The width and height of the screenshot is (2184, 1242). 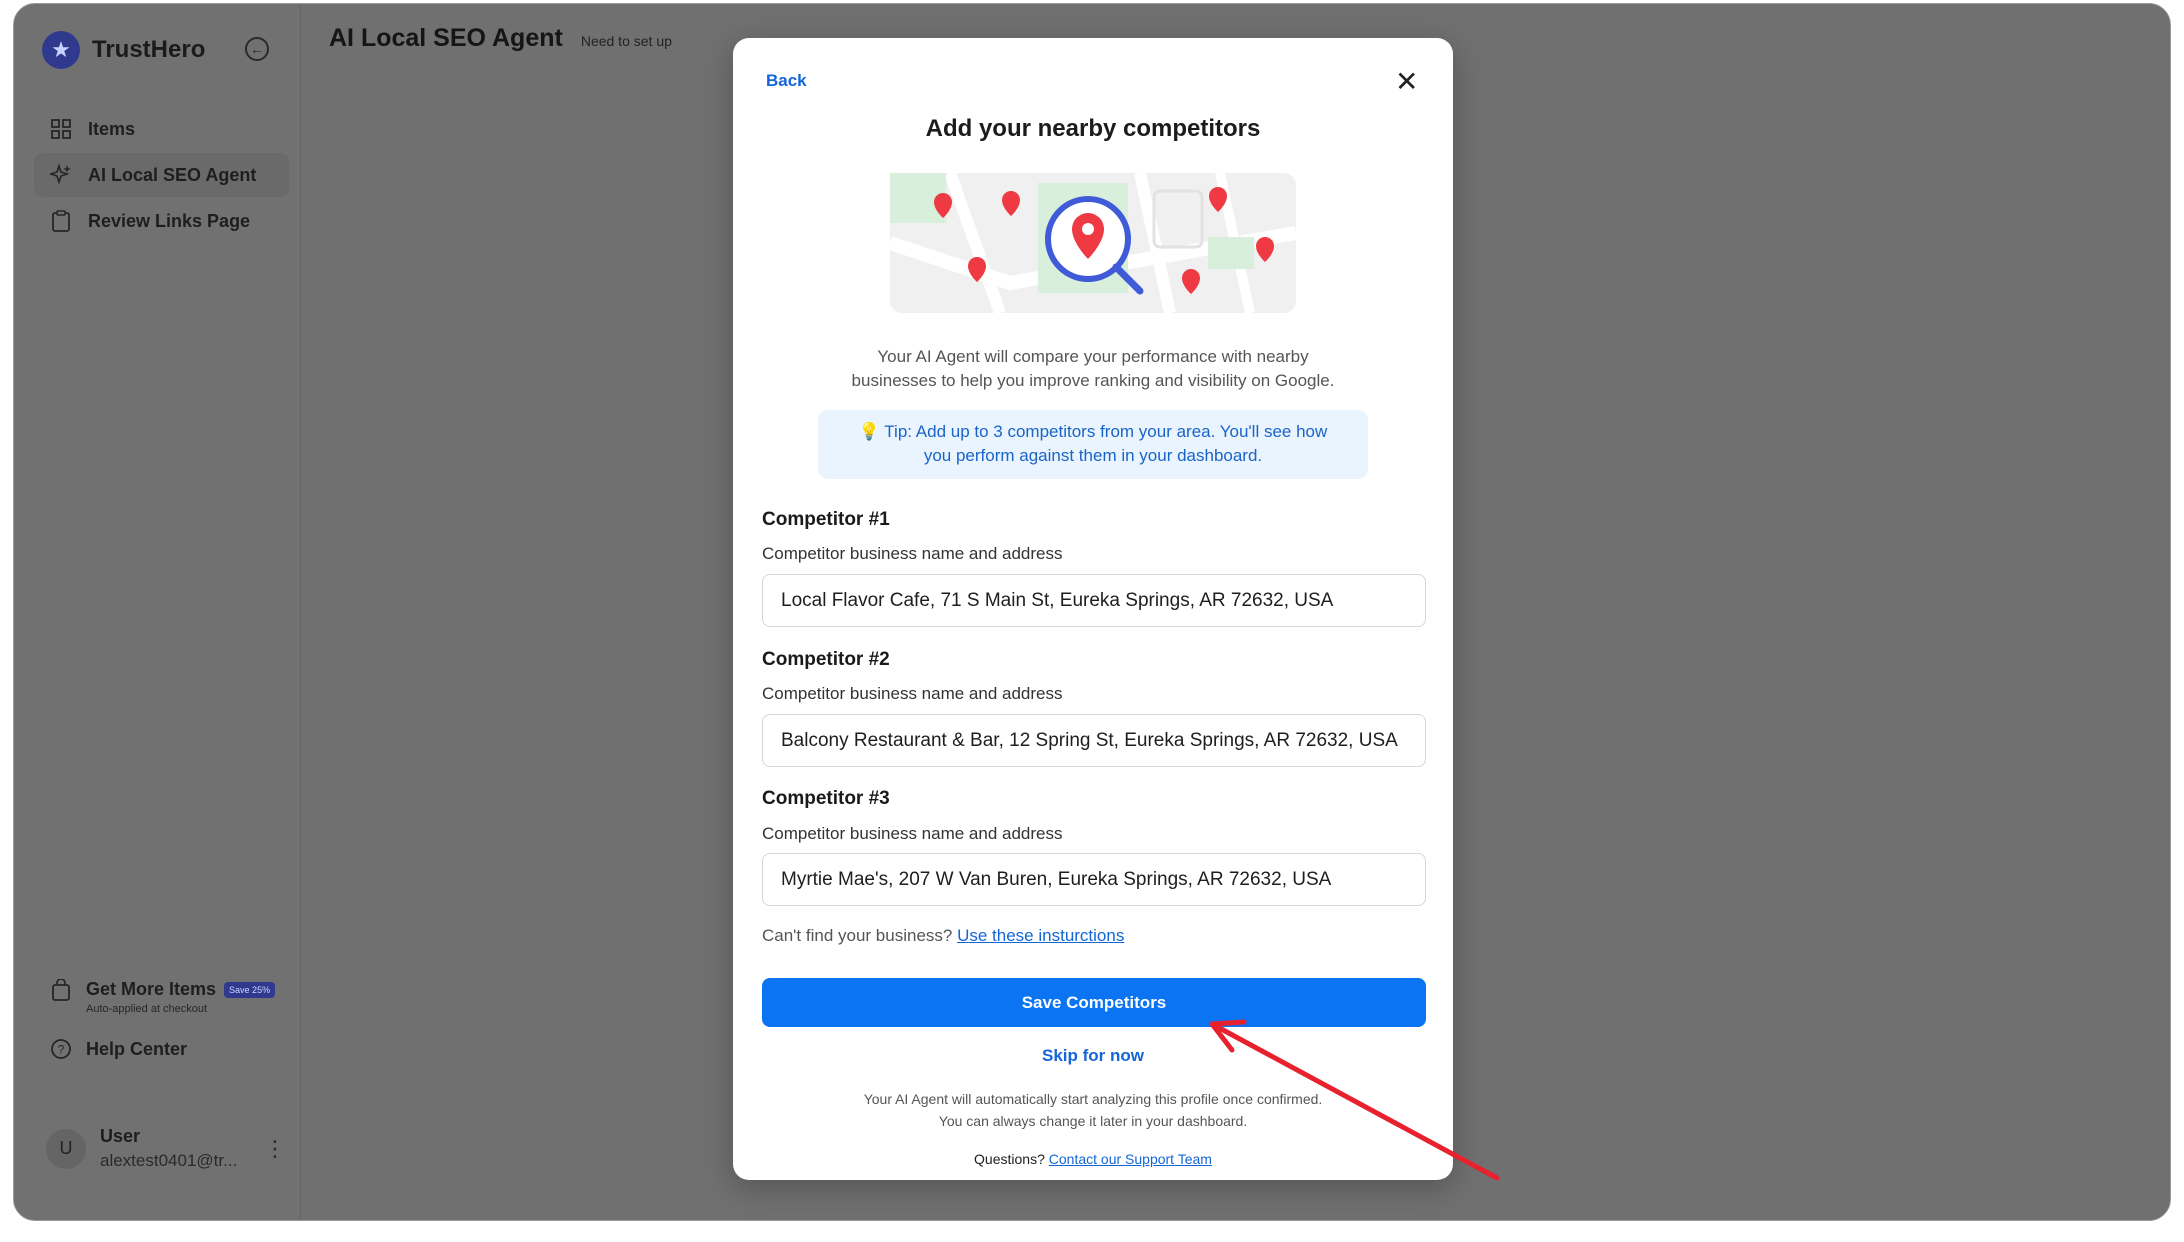 I want to click on page-header: AI Local SEO Agent Need to set up, so click(x=500, y=38).